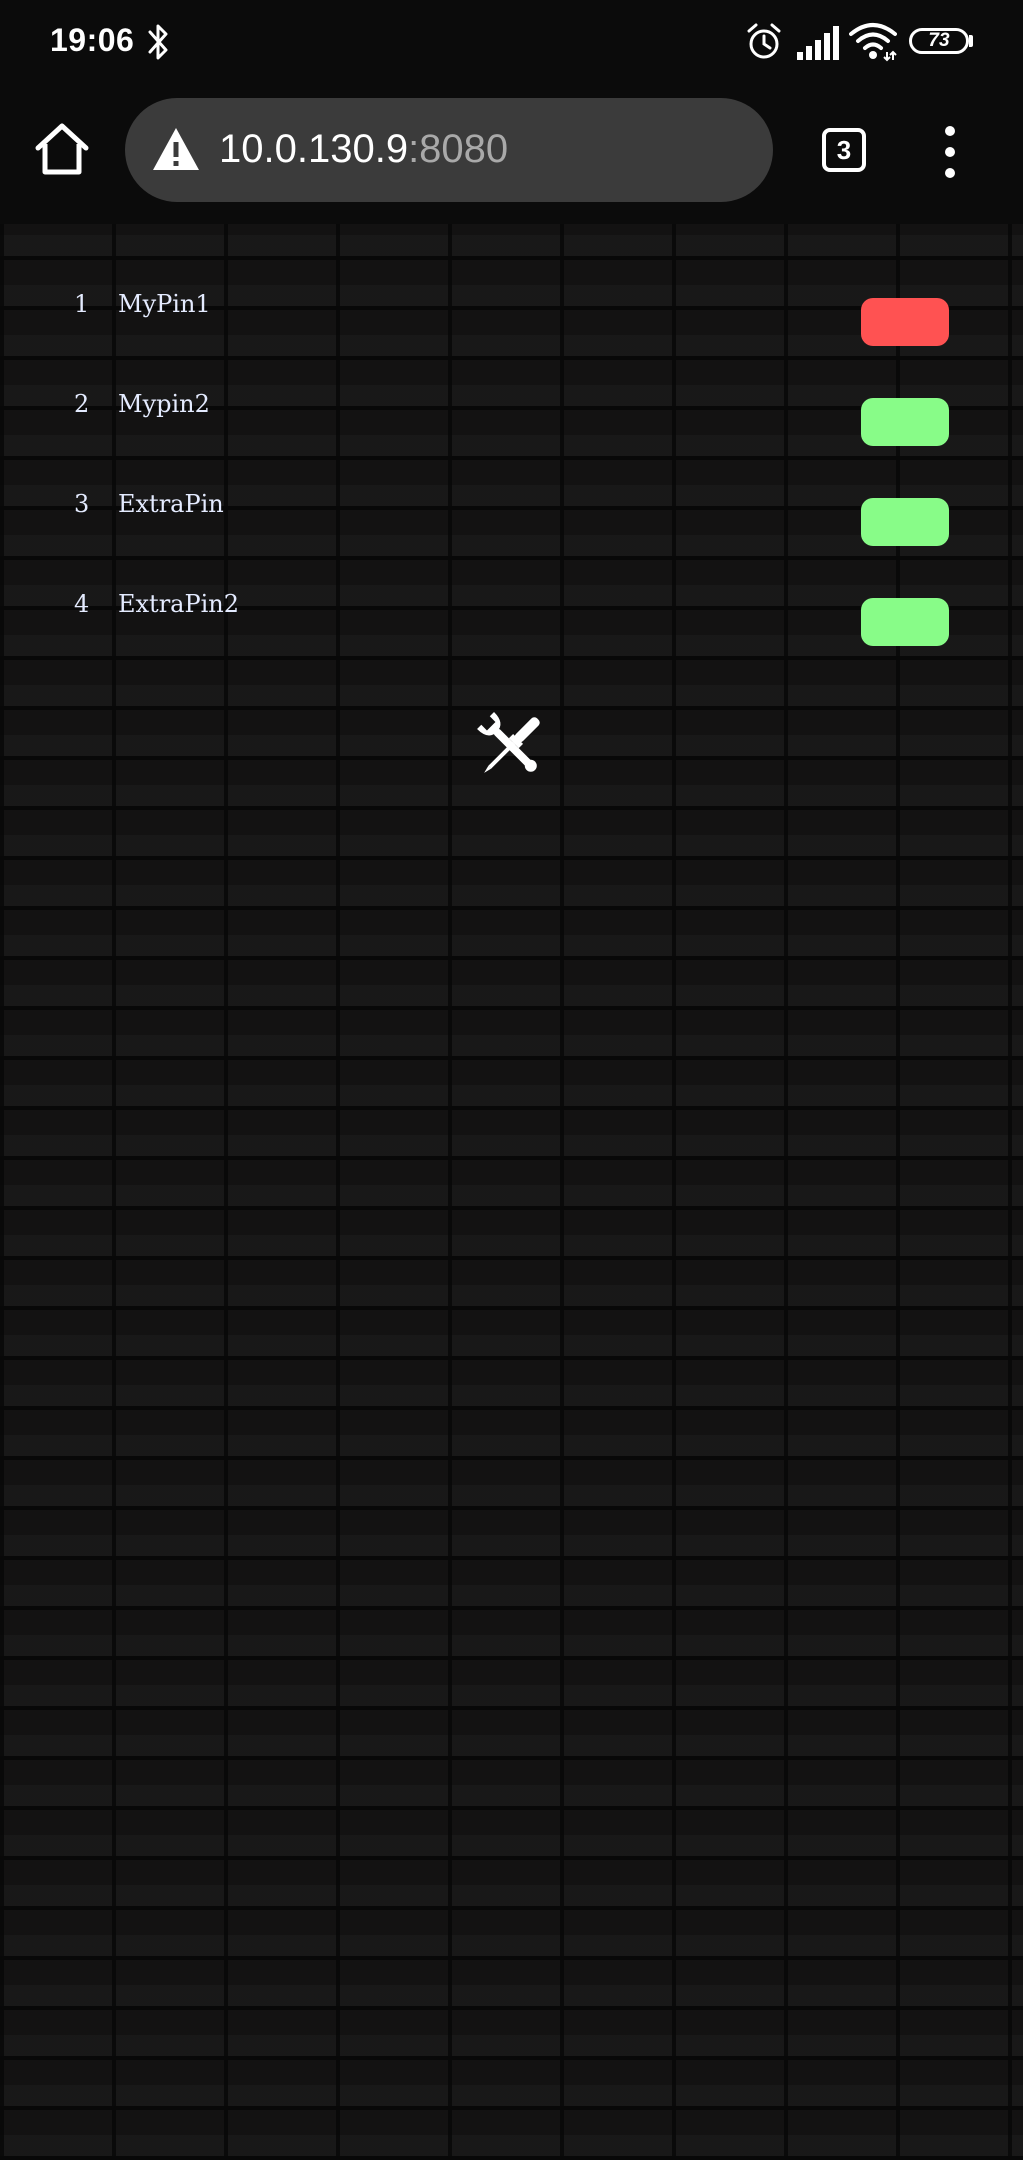  I want to click on battery-tip, so click(971, 41).